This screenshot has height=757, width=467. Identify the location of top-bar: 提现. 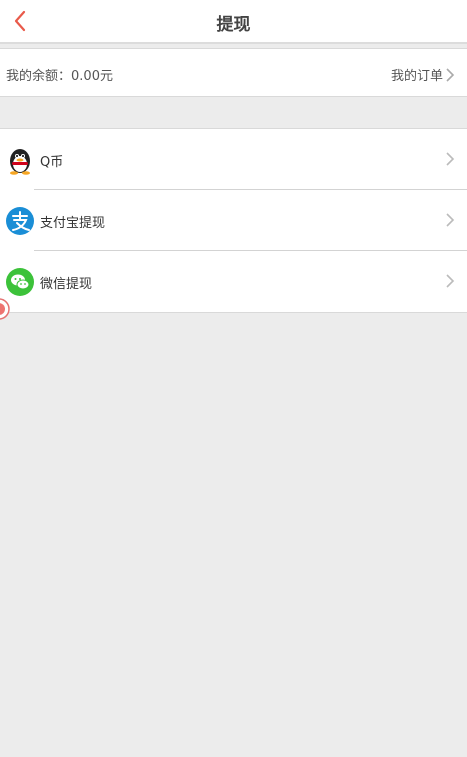
(233, 22).